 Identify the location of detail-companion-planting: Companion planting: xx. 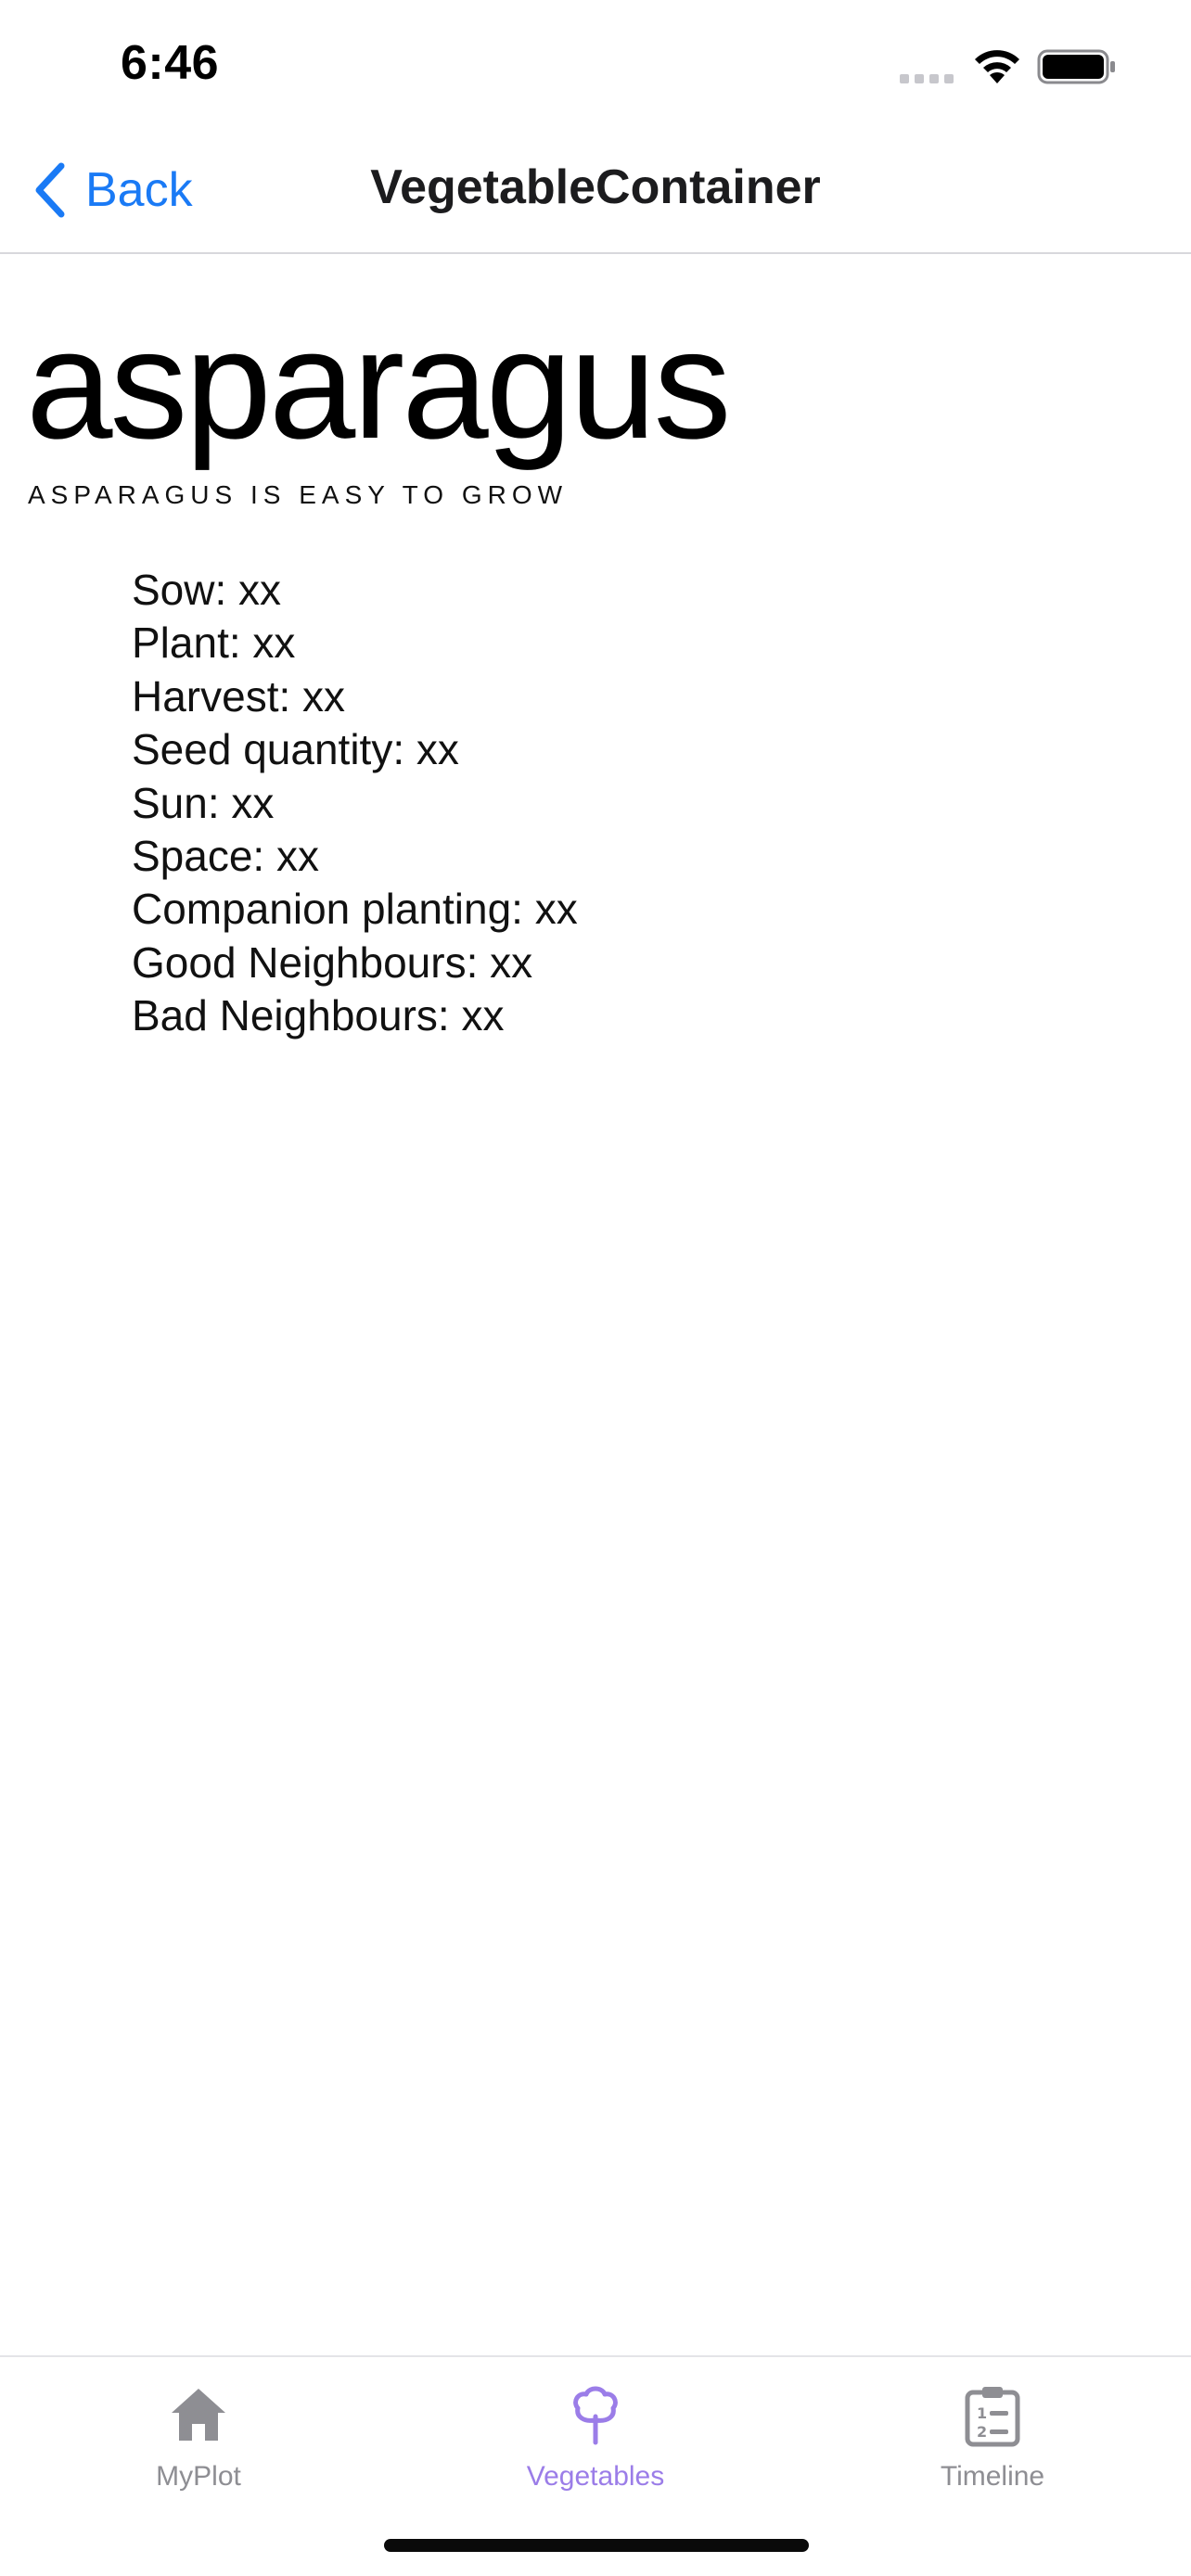
(355, 910).